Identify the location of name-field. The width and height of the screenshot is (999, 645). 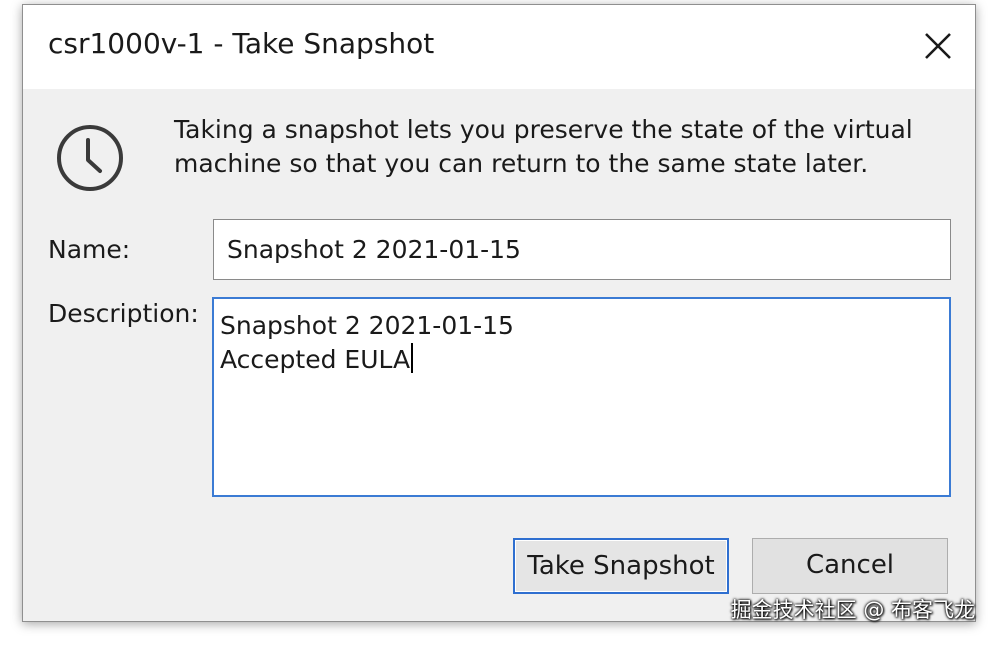
(582, 249).